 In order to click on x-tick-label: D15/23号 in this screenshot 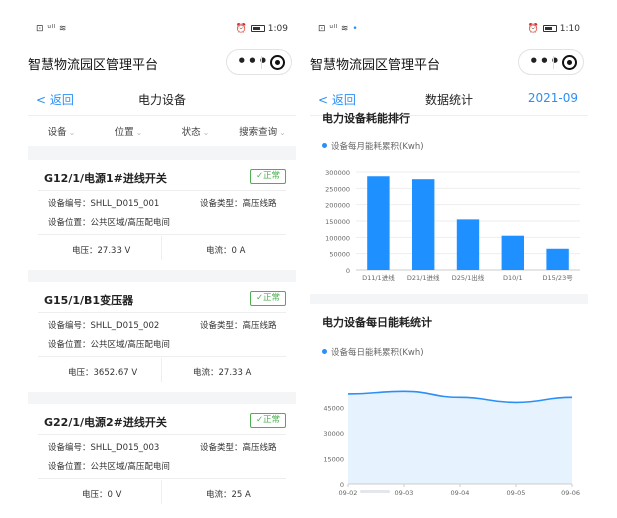, I will do `click(557, 278)`.